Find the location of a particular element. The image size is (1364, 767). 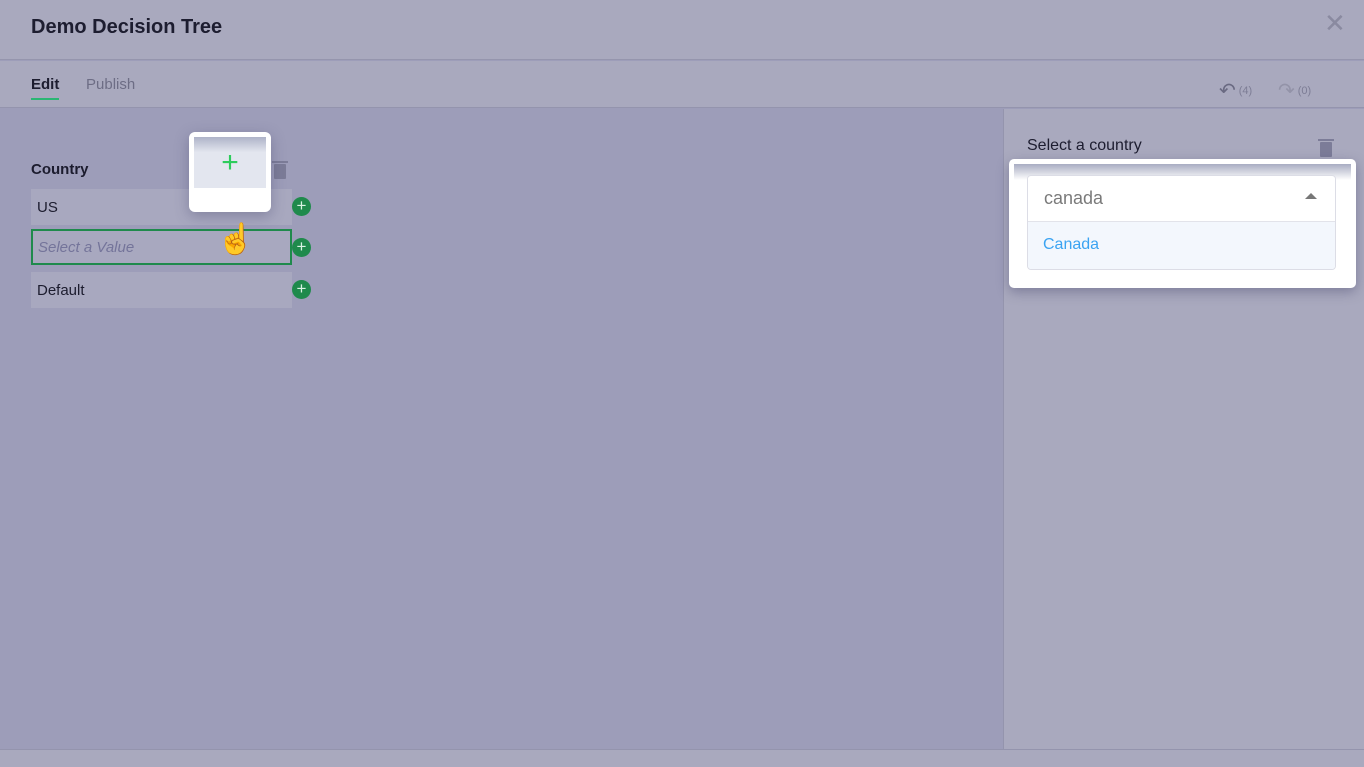

undo-icon: ↶ is located at coordinates (1227, 91).